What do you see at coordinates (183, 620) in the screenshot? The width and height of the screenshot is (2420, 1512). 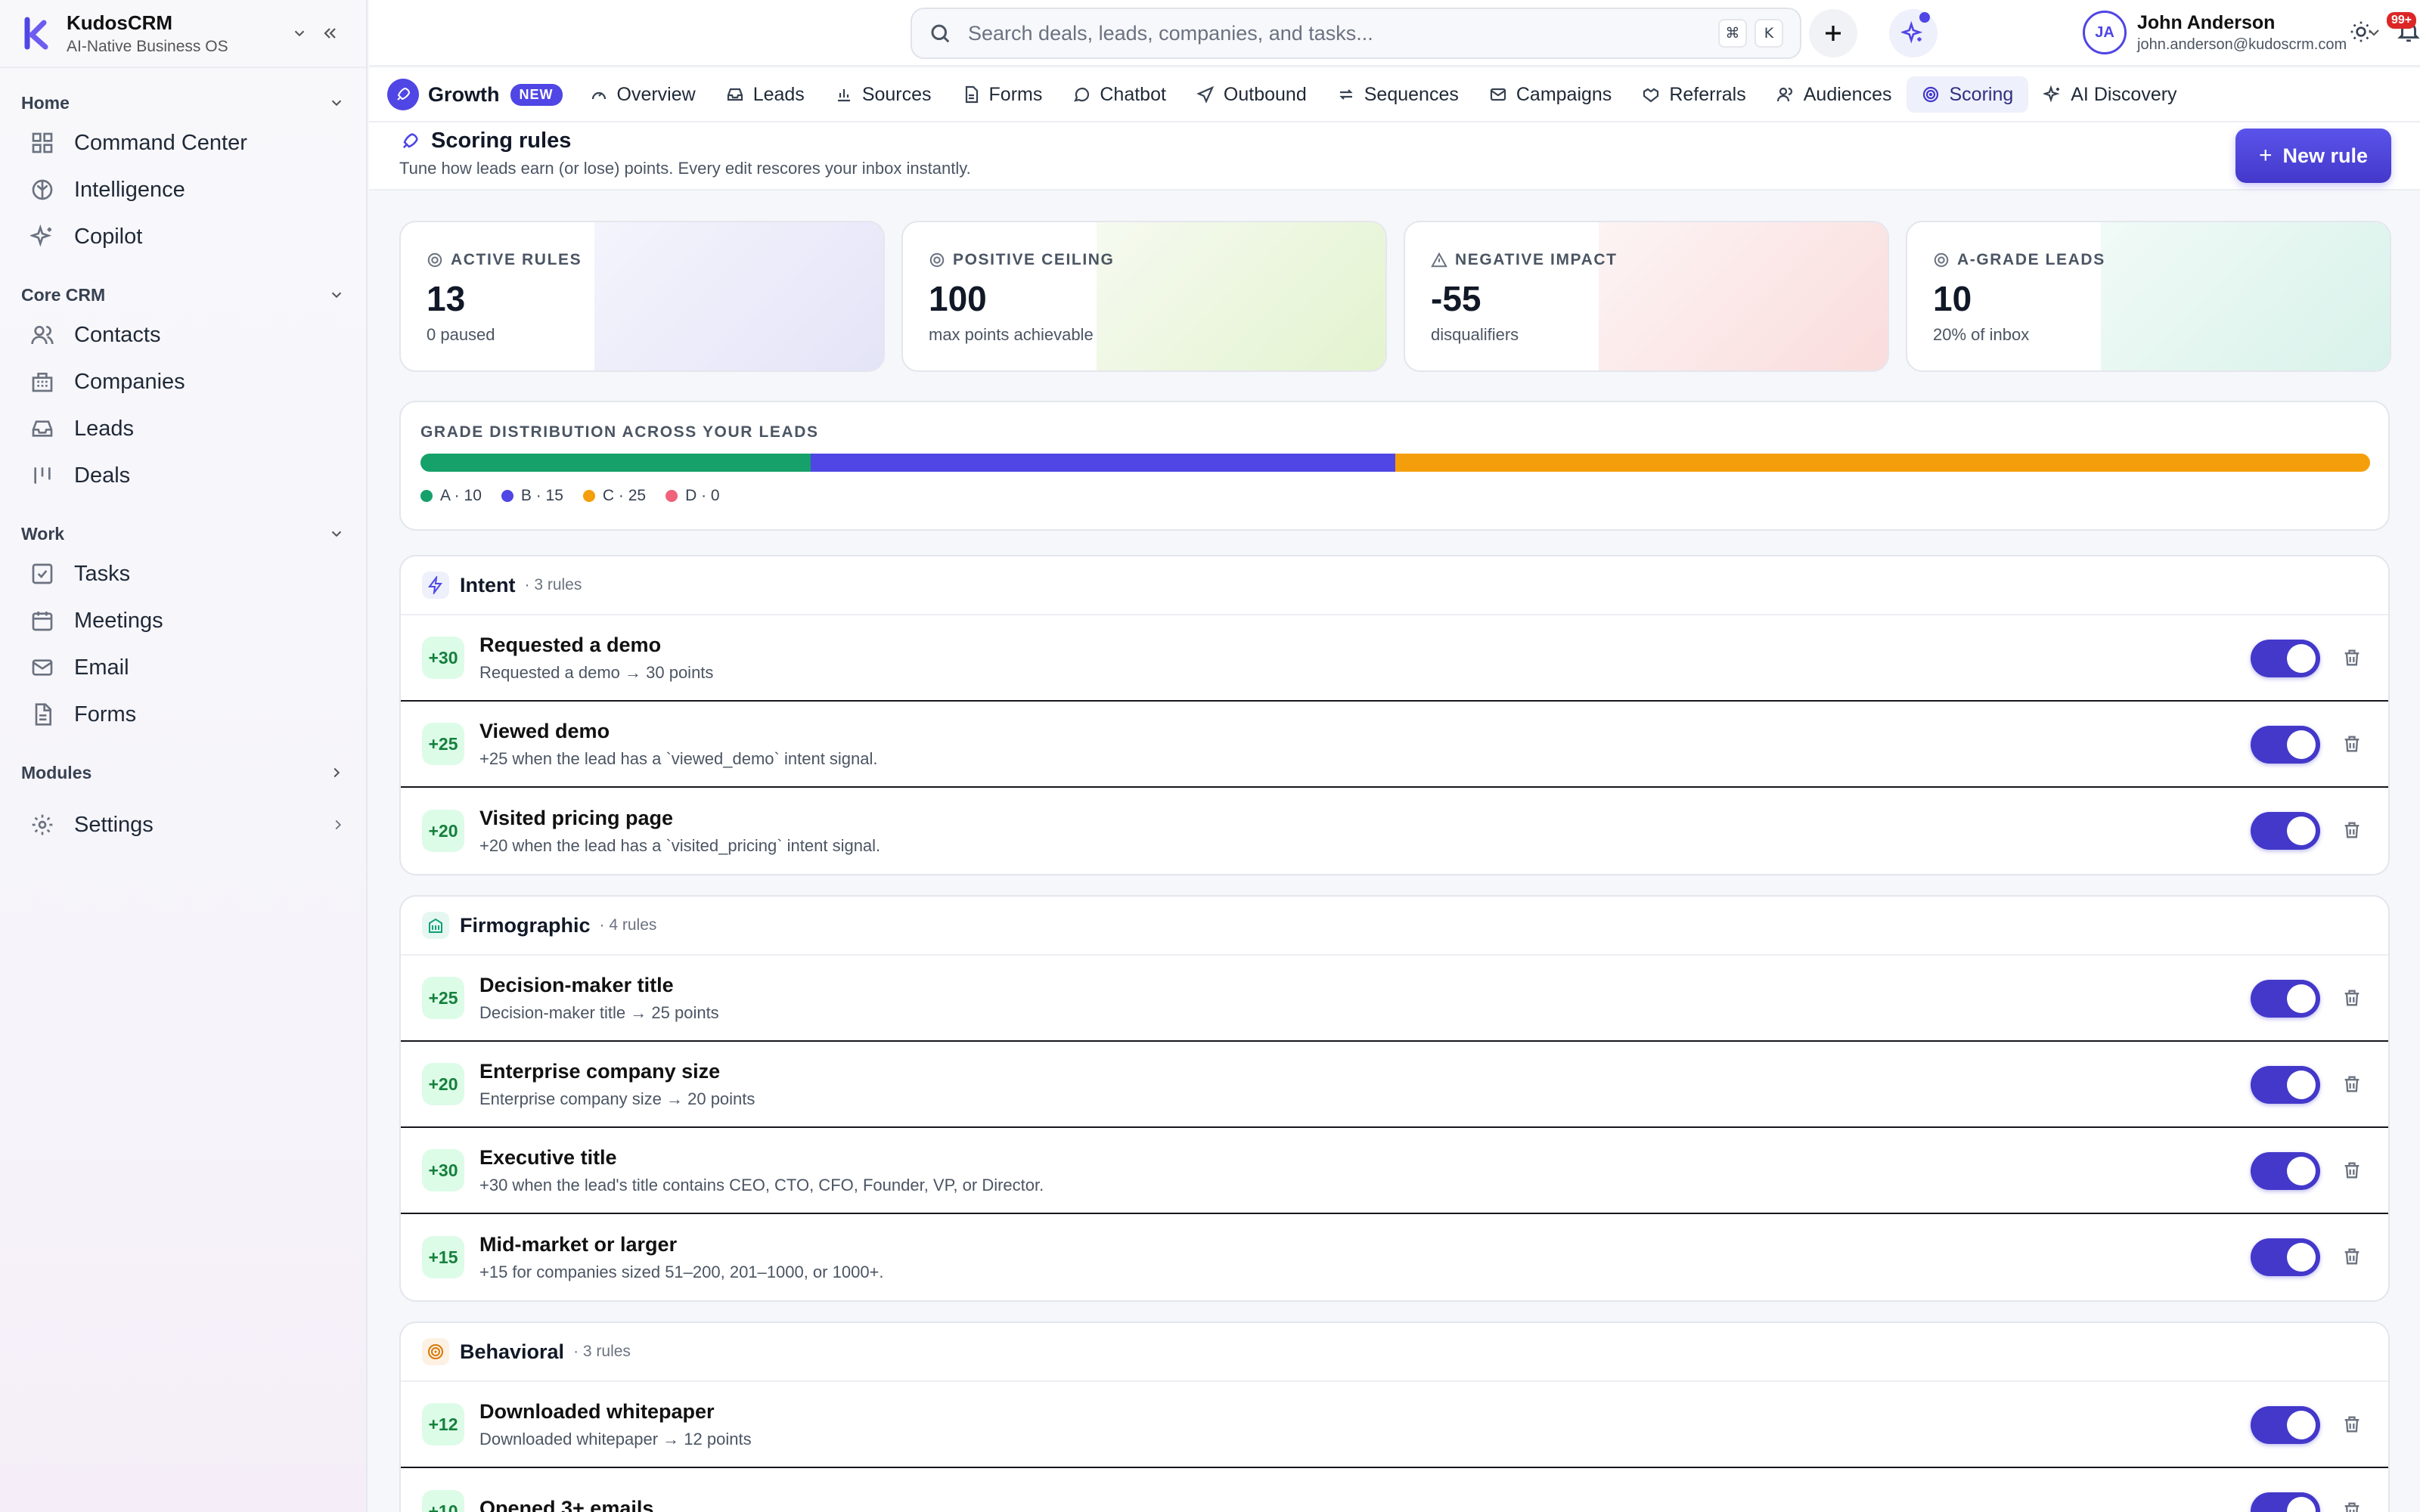 I see `sidebar-item-meetings: Meetings` at bounding box center [183, 620].